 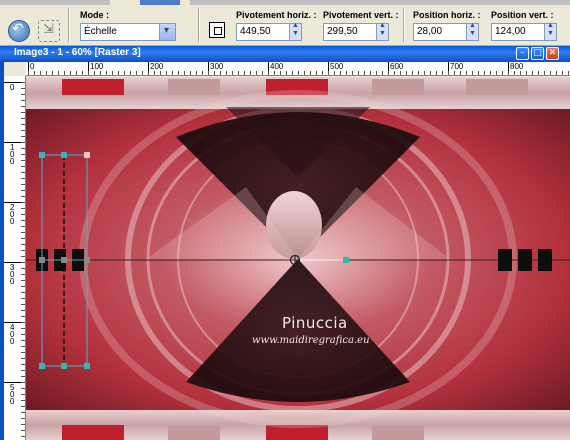 What do you see at coordinates (19, 31) in the screenshot?
I see `undo-icon` at bounding box center [19, 31].